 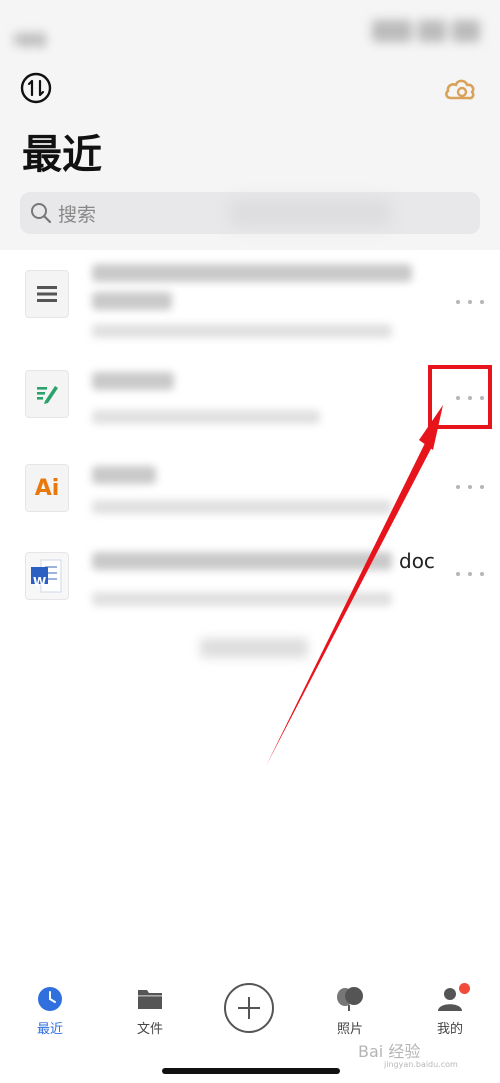 What do you see at coordinates (464, 988) in the screenshot?
I see `notification-badge` at bounding box center [464, 988].